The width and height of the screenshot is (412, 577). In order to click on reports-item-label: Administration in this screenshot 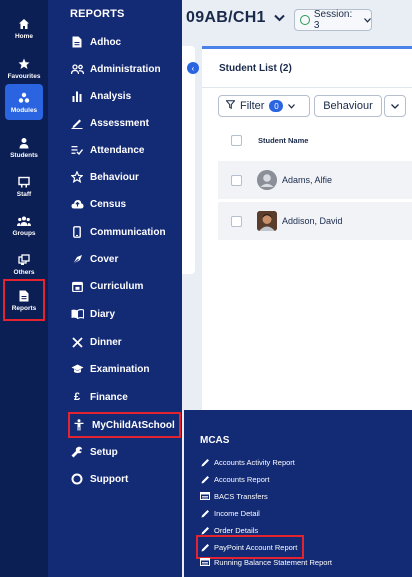, I will do `click(125, 69)`.